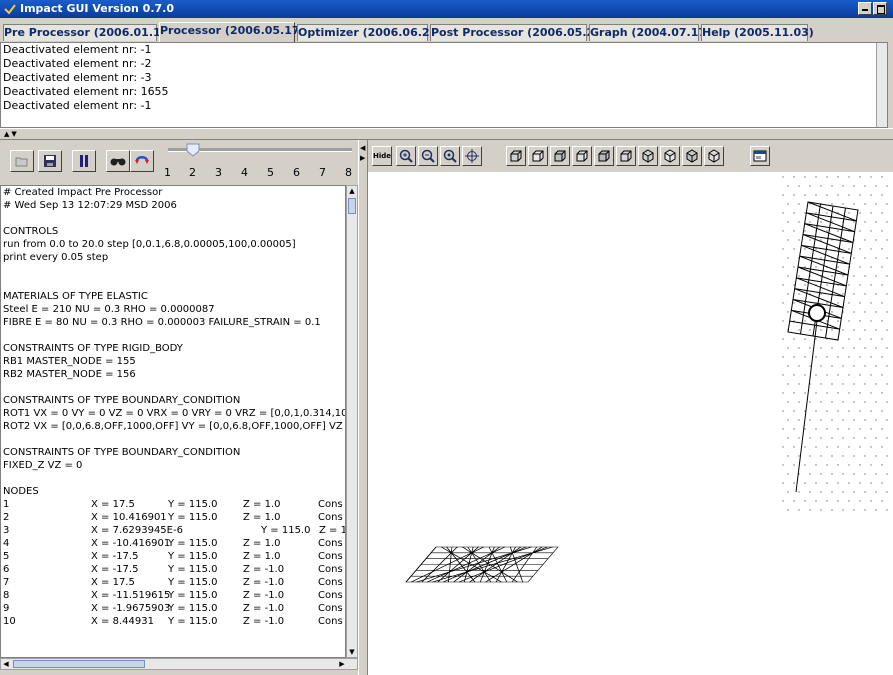 The image size is (893, 675). What do you see at coordinates (348, 172) in the screenshot?
I see `slider-tick: 8` at bounding box center [348, 172].